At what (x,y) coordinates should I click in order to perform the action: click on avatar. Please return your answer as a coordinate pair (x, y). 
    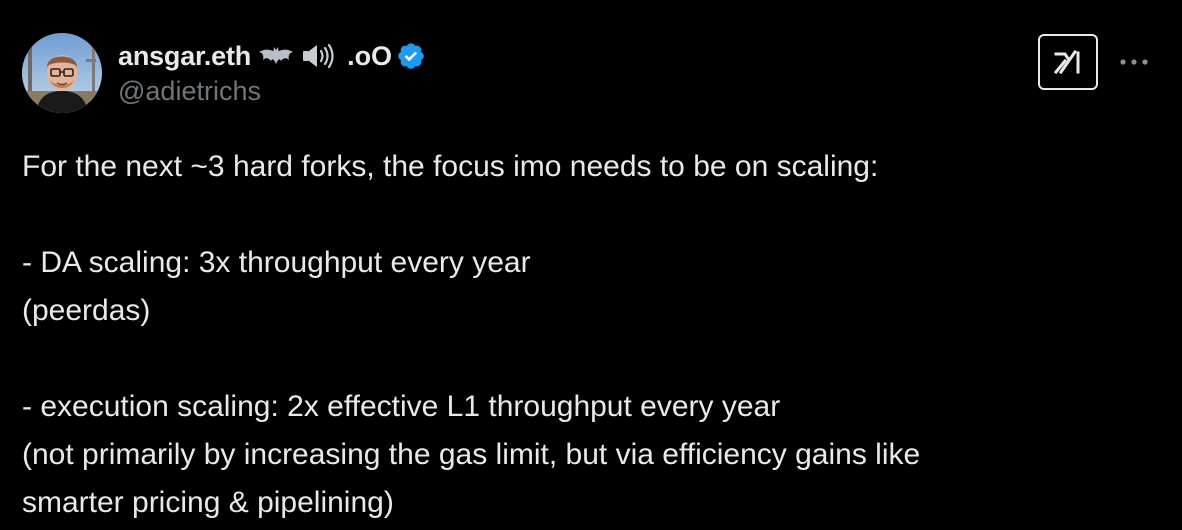
    Looking at the image, I should click on (62, 73).